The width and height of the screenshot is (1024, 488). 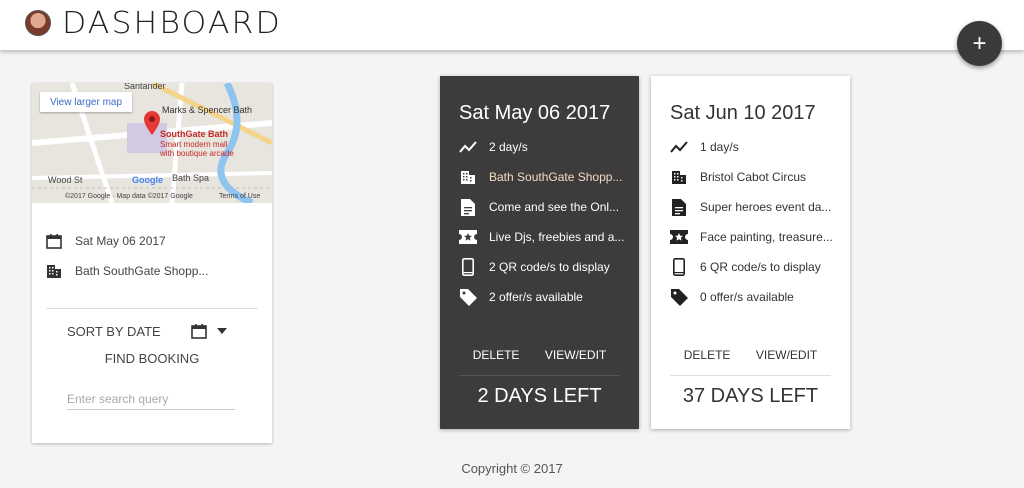 I want to click on card-frequency: 2 day/s, so click(x=508, y=147).